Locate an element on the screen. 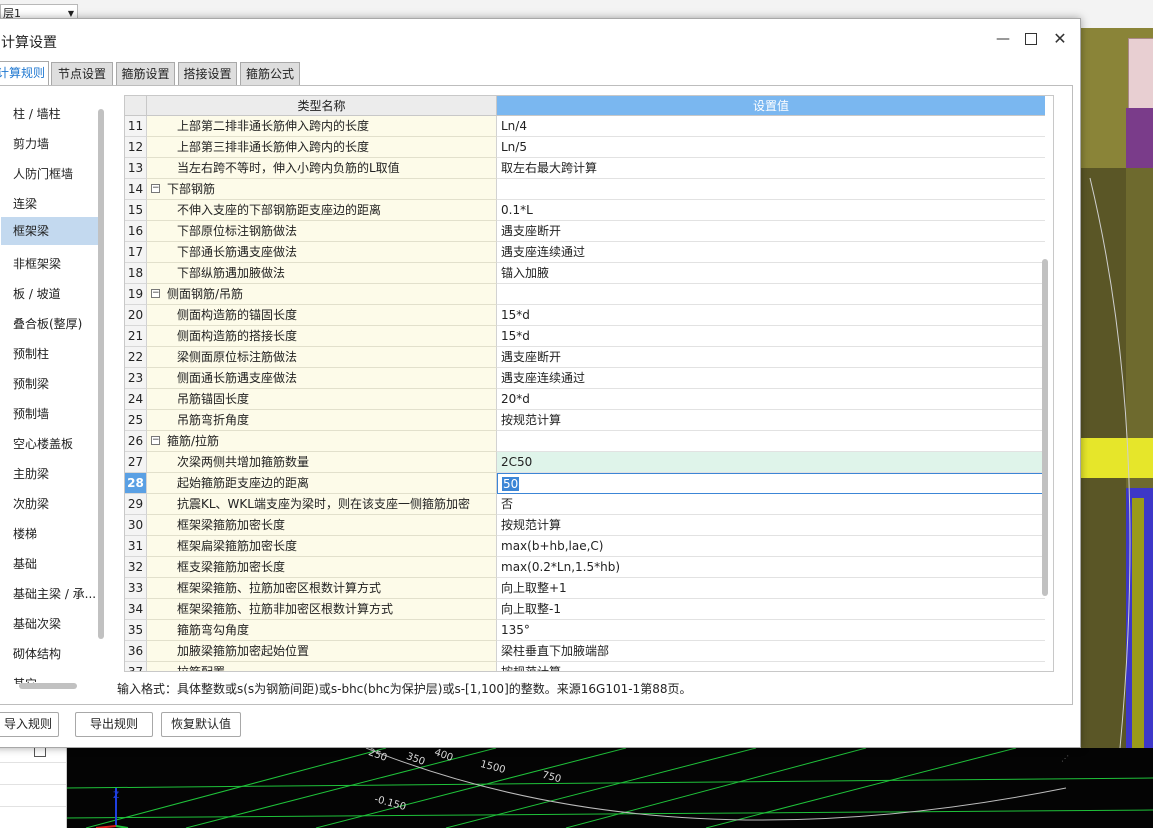 The height and width of the screenshot is (828, 1153). row-value: 2C50 is located at coordinates (771, 462).